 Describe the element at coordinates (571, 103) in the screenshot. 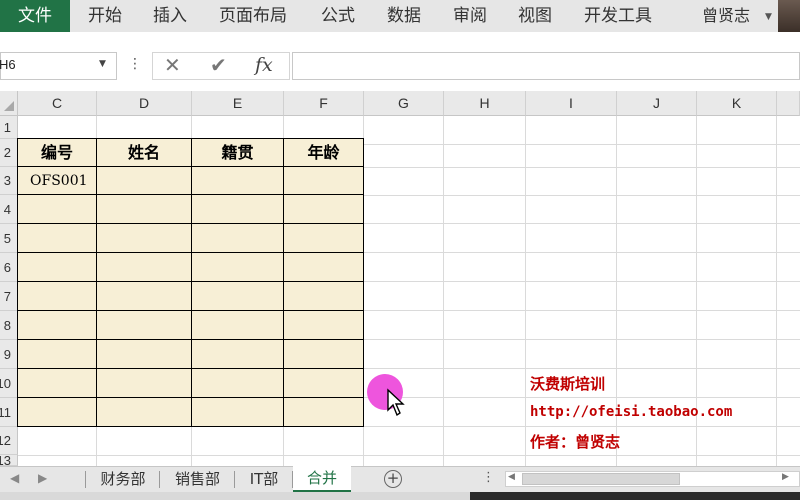

I see `column-header-I: I` at that location.